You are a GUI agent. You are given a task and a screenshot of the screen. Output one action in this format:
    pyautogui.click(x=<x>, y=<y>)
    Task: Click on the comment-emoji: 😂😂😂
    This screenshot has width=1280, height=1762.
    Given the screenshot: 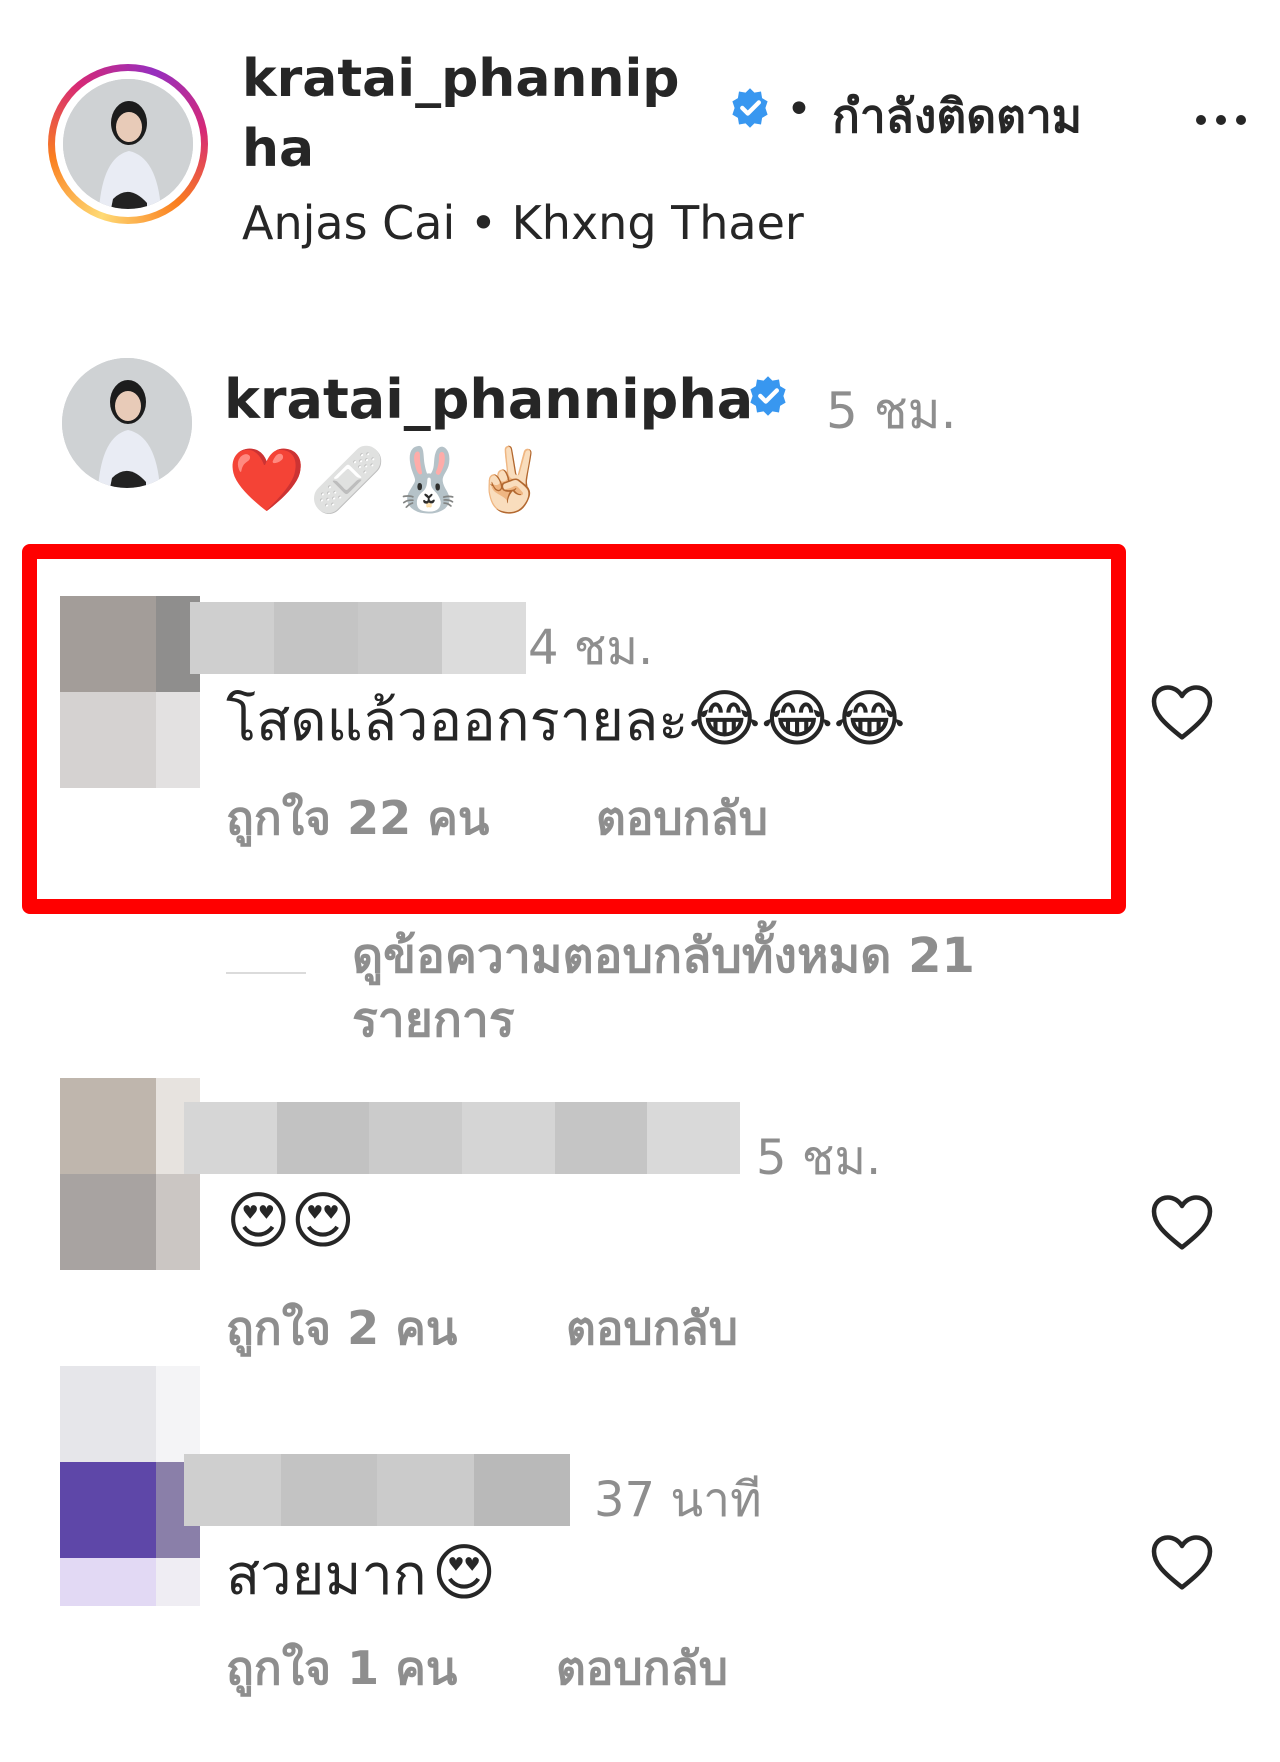 What is the action you would take?
    pyautogui.click(x=797, y=718)
    